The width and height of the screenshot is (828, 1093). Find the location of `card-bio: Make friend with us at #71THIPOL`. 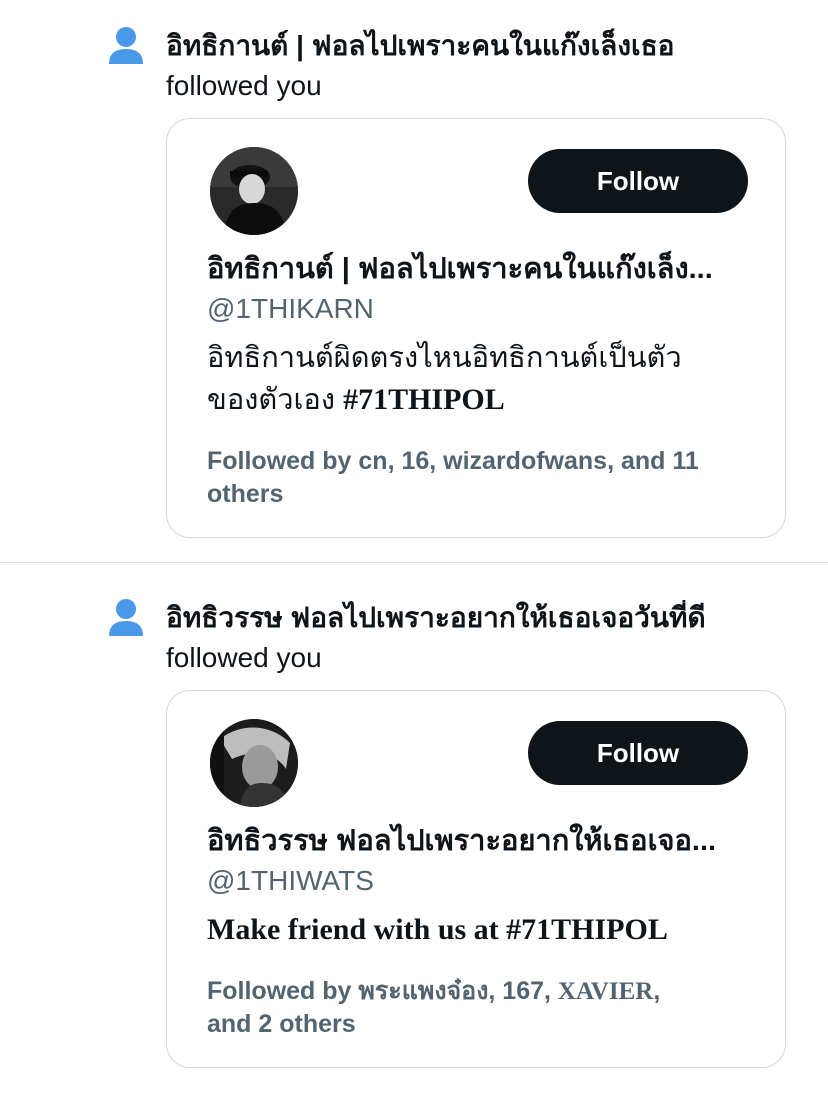

card-bio: Make friend with us at #71THIPOL is located at coordinates (476, 930).